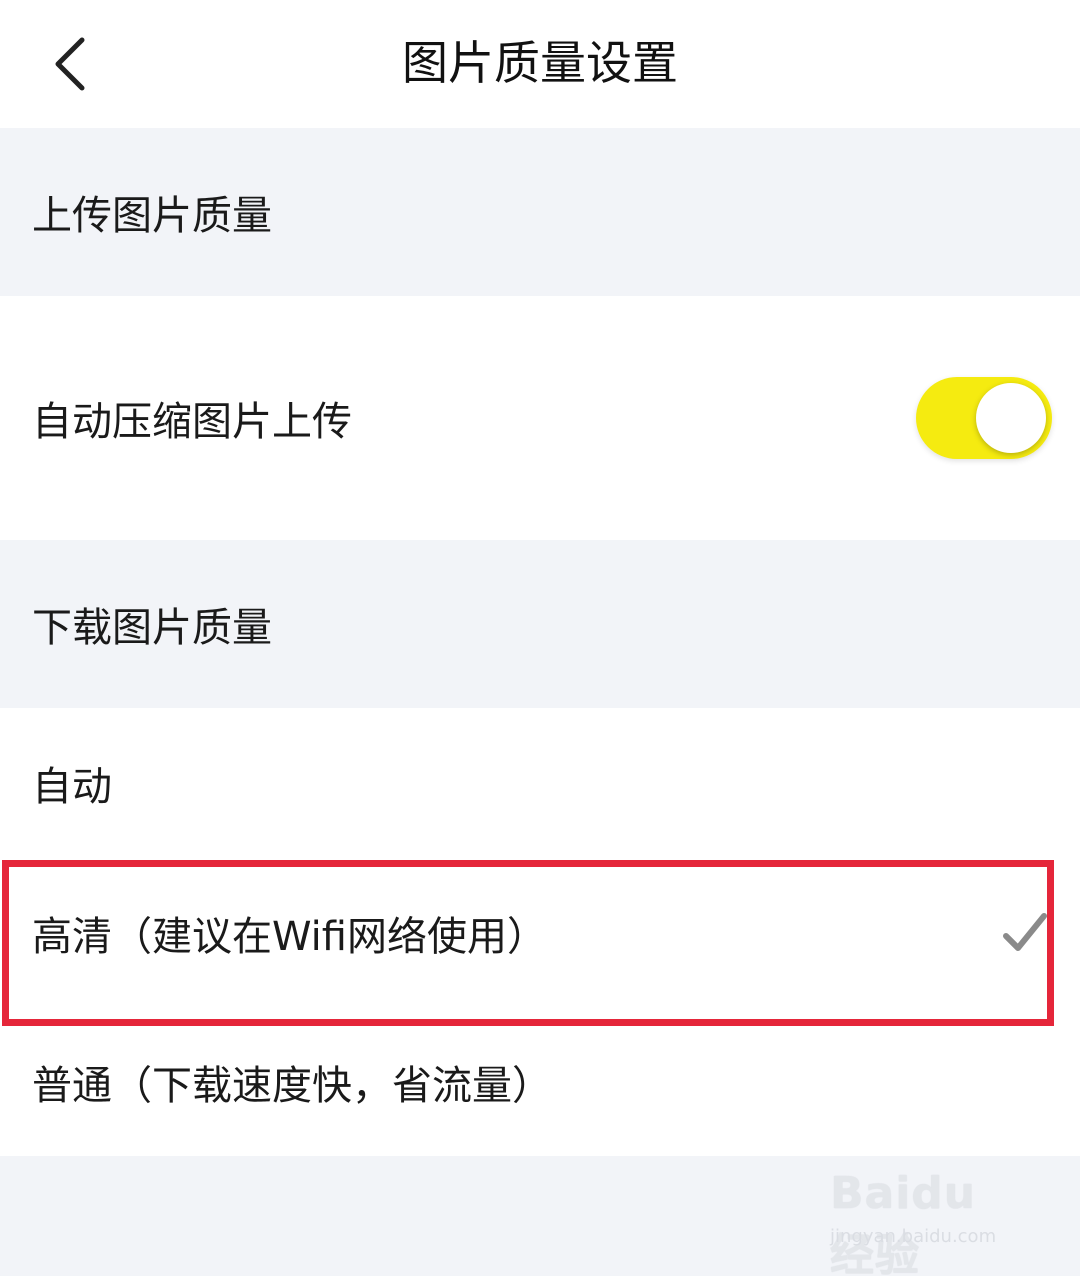  What do you see at coordinates (913, 1236) in the screenshot?
I see `watermark-url: jingyan.baidu.com` at bounding box center [913, 1236].